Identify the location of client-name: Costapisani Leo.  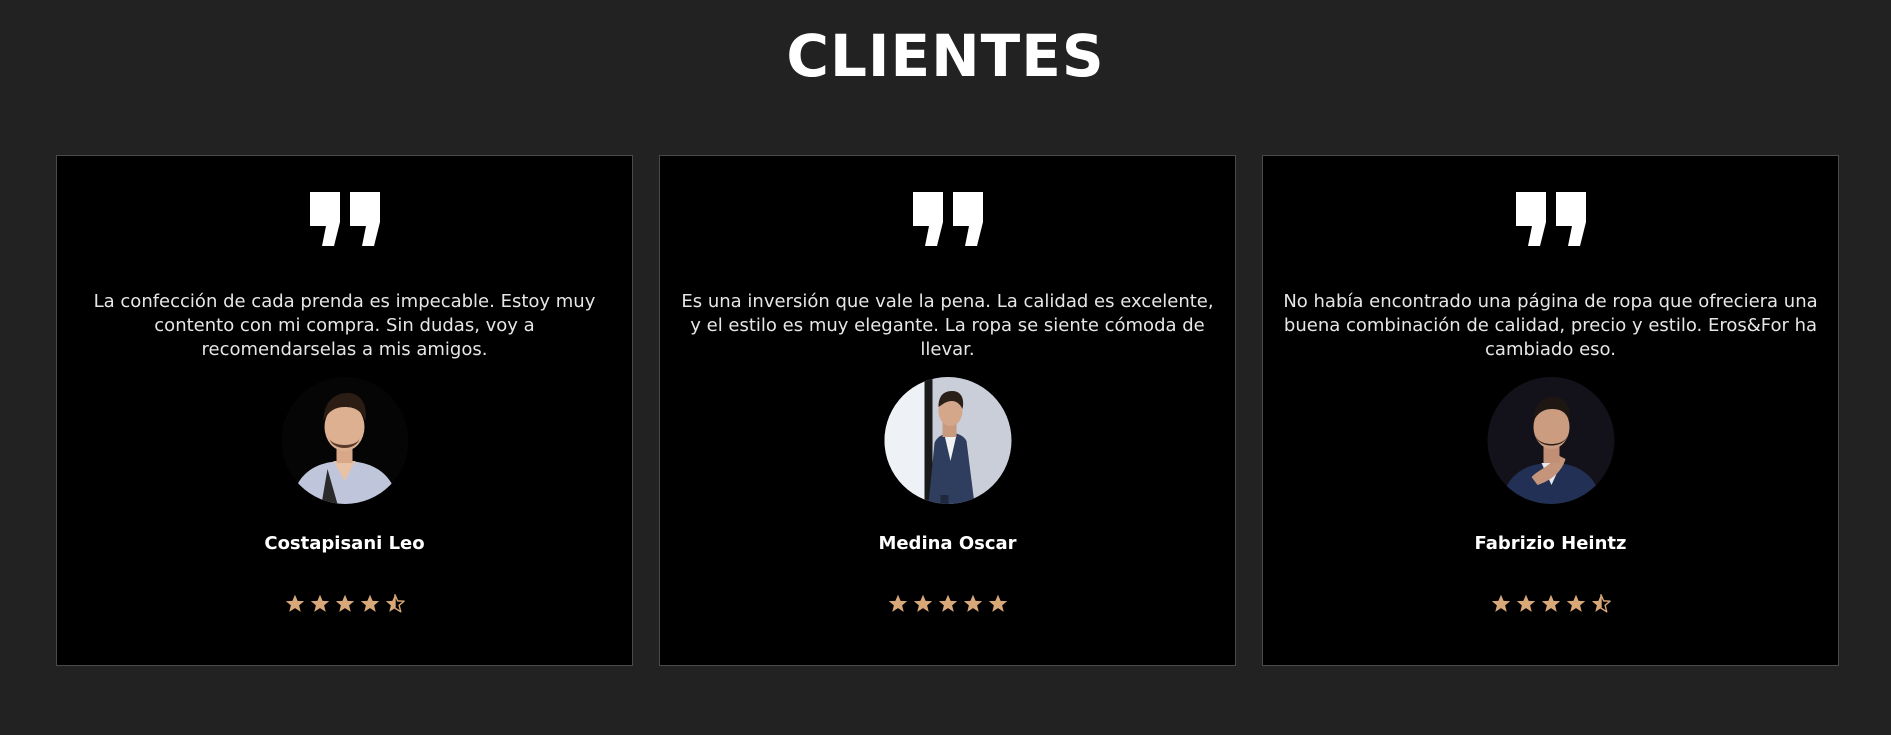
(344, 543).